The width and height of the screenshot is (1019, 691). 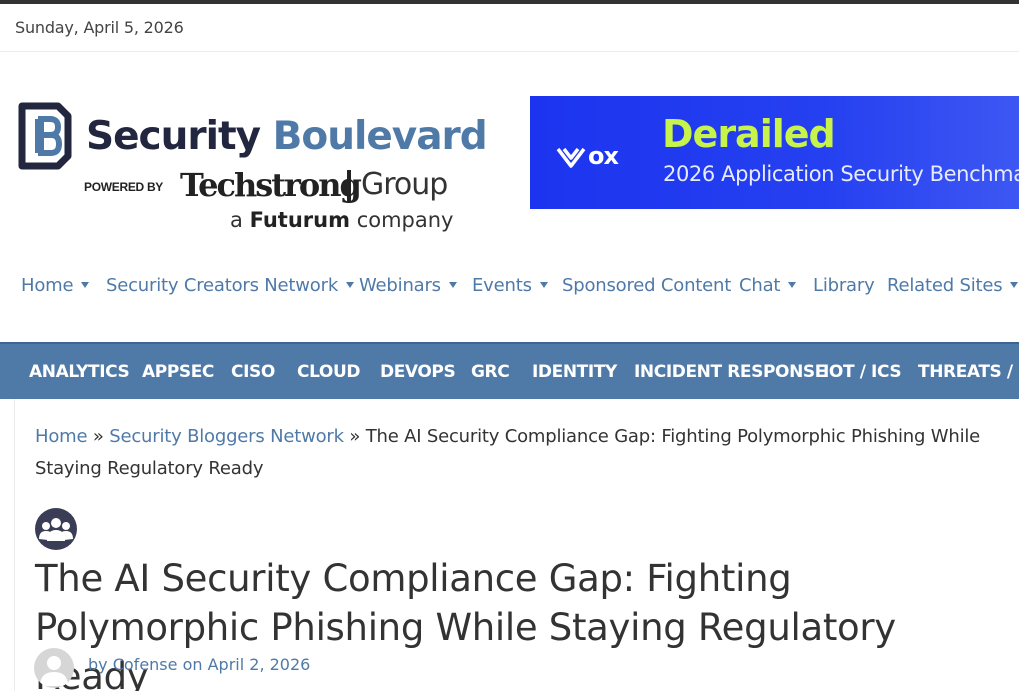 What do you see at coordinates (841, 174) in the screenshot?
I see `ad-subtitle: 2026 Application Security Benchmark` at bounding box center [841, 174].